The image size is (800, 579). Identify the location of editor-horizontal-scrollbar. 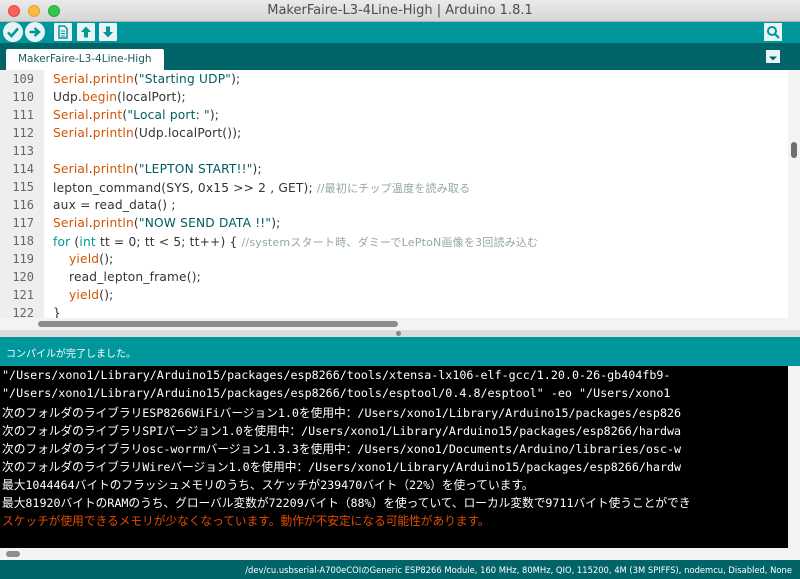
(400, 324).